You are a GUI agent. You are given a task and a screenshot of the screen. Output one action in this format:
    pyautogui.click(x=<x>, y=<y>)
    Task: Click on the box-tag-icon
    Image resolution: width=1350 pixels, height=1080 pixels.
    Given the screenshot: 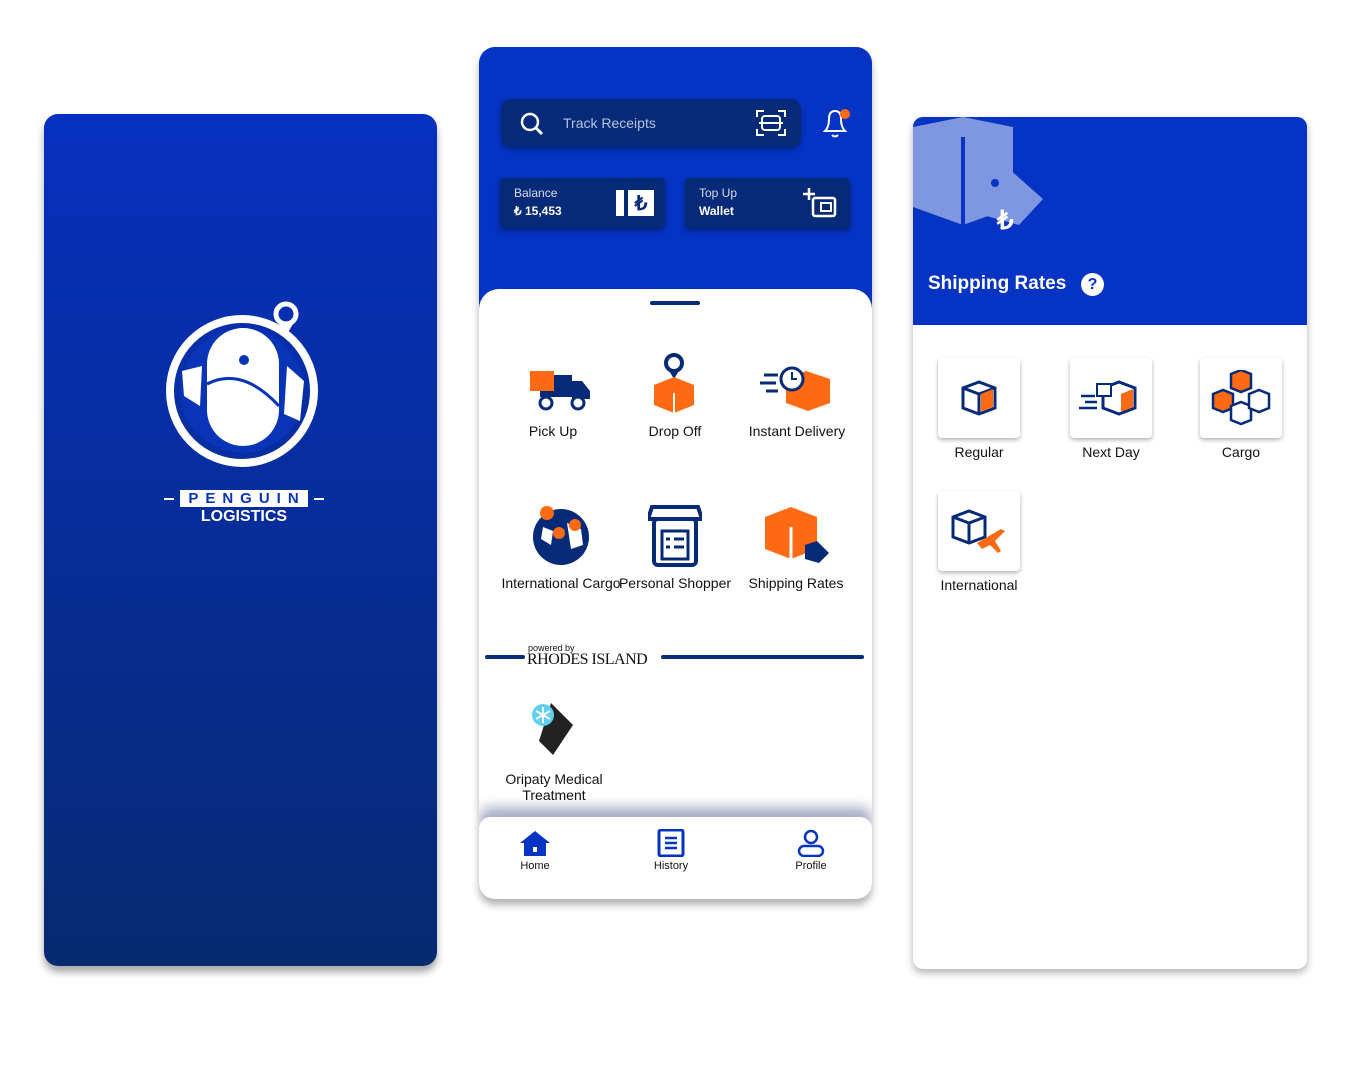 What is the action you would take?
    pyautogui.click(x=797, y=535)
    